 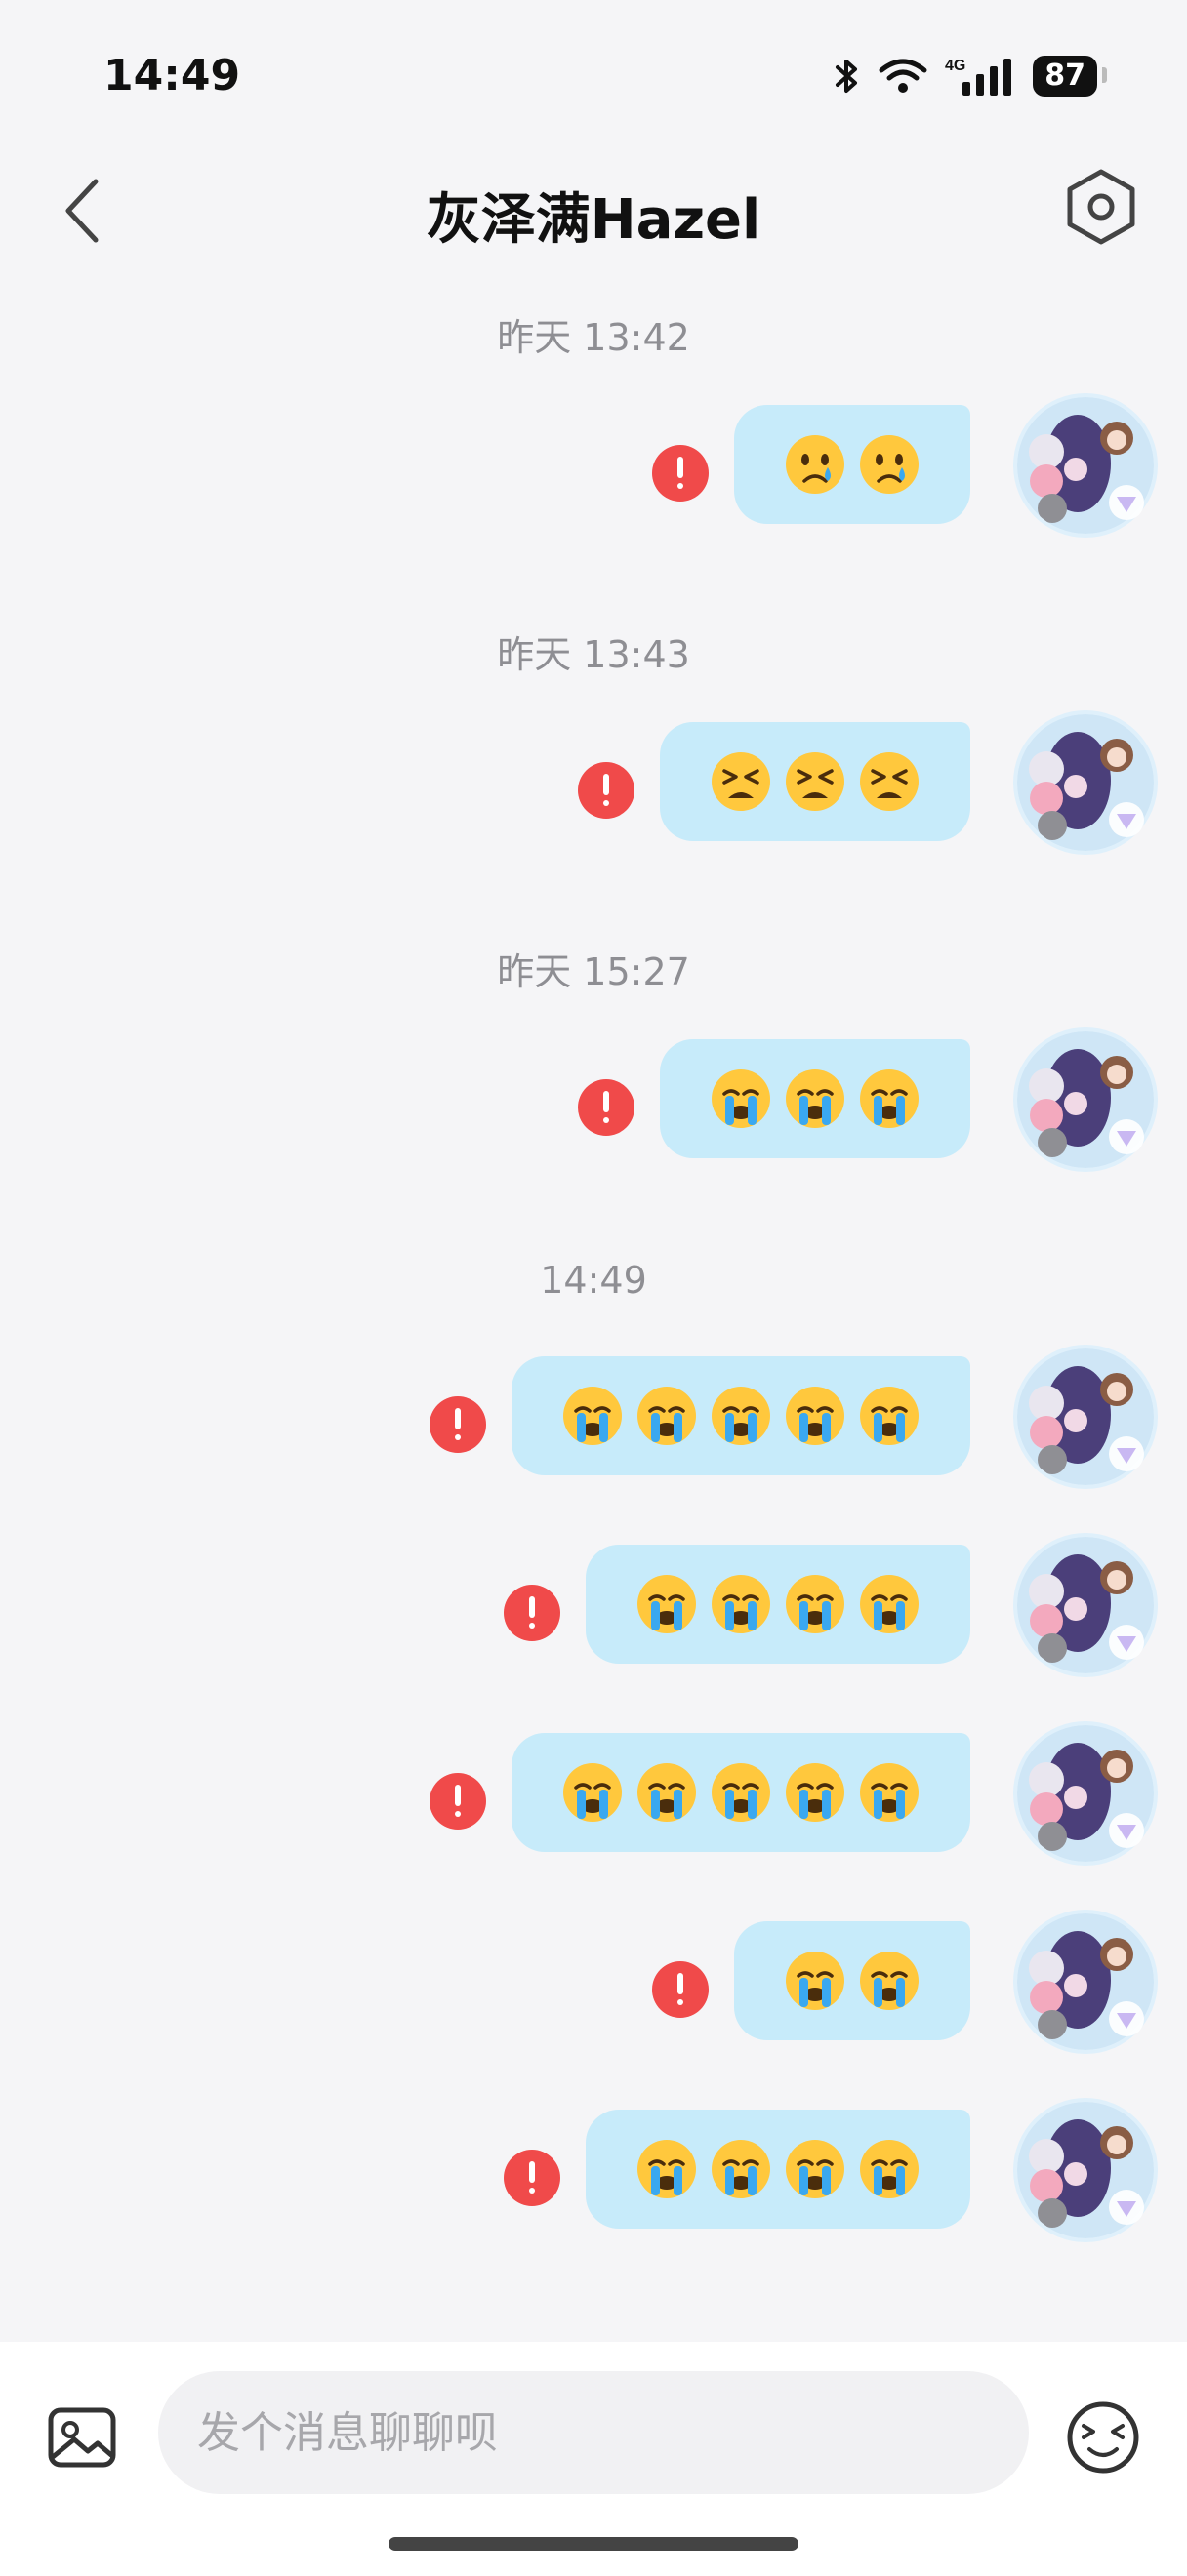 I want to click on chat-header: 灰泽满Hazel, so click(x=593, y=209).